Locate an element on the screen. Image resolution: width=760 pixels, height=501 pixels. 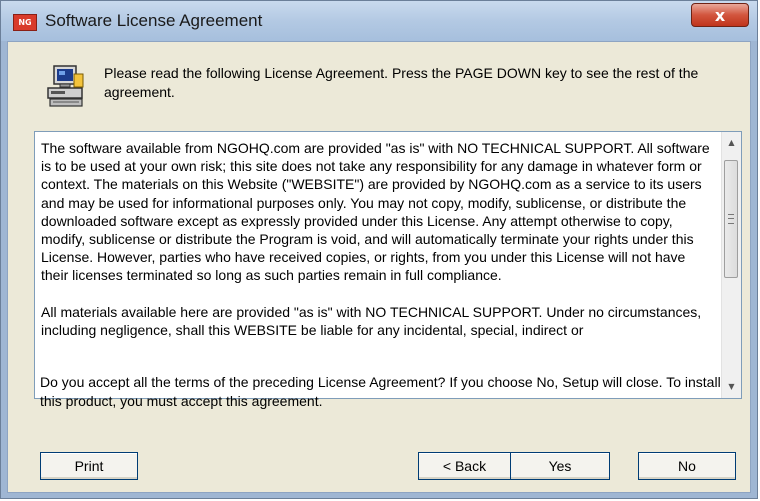
grip-icon is located at coordinates (731, 219).